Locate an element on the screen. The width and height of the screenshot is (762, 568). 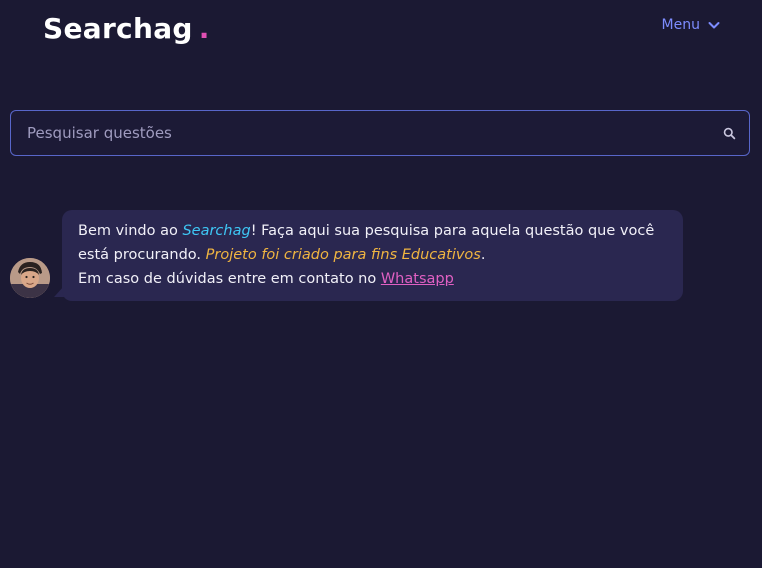
user-avatar is located at coordinates (30, 278).